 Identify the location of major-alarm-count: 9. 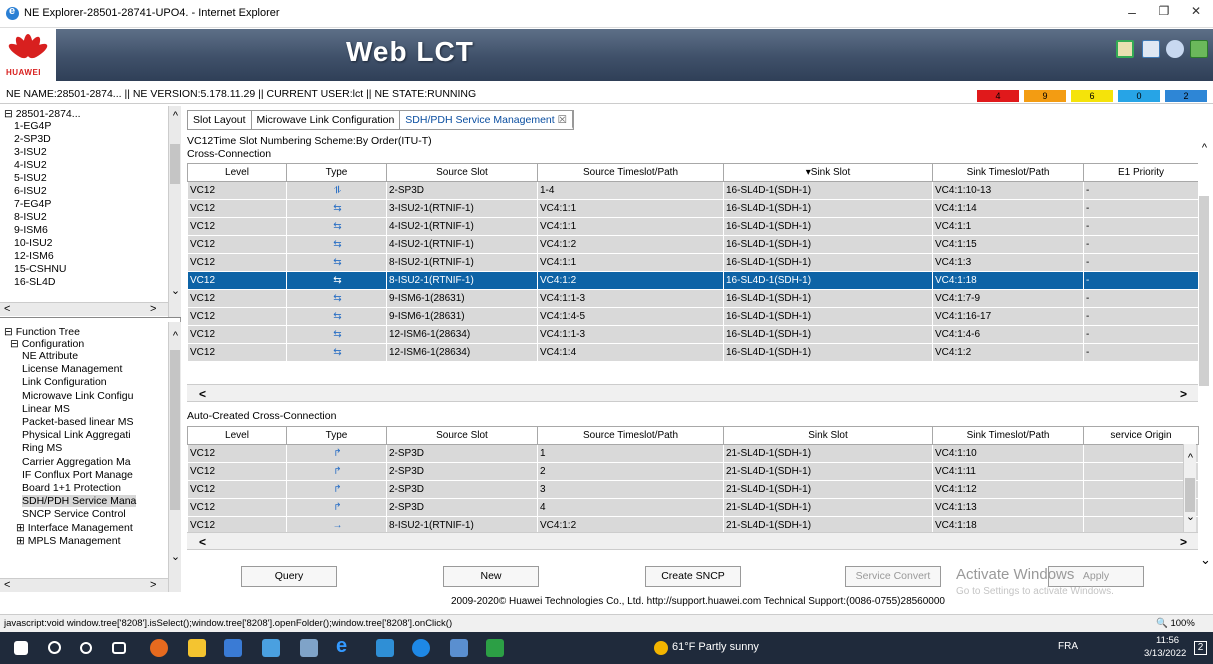
(1045, 96).